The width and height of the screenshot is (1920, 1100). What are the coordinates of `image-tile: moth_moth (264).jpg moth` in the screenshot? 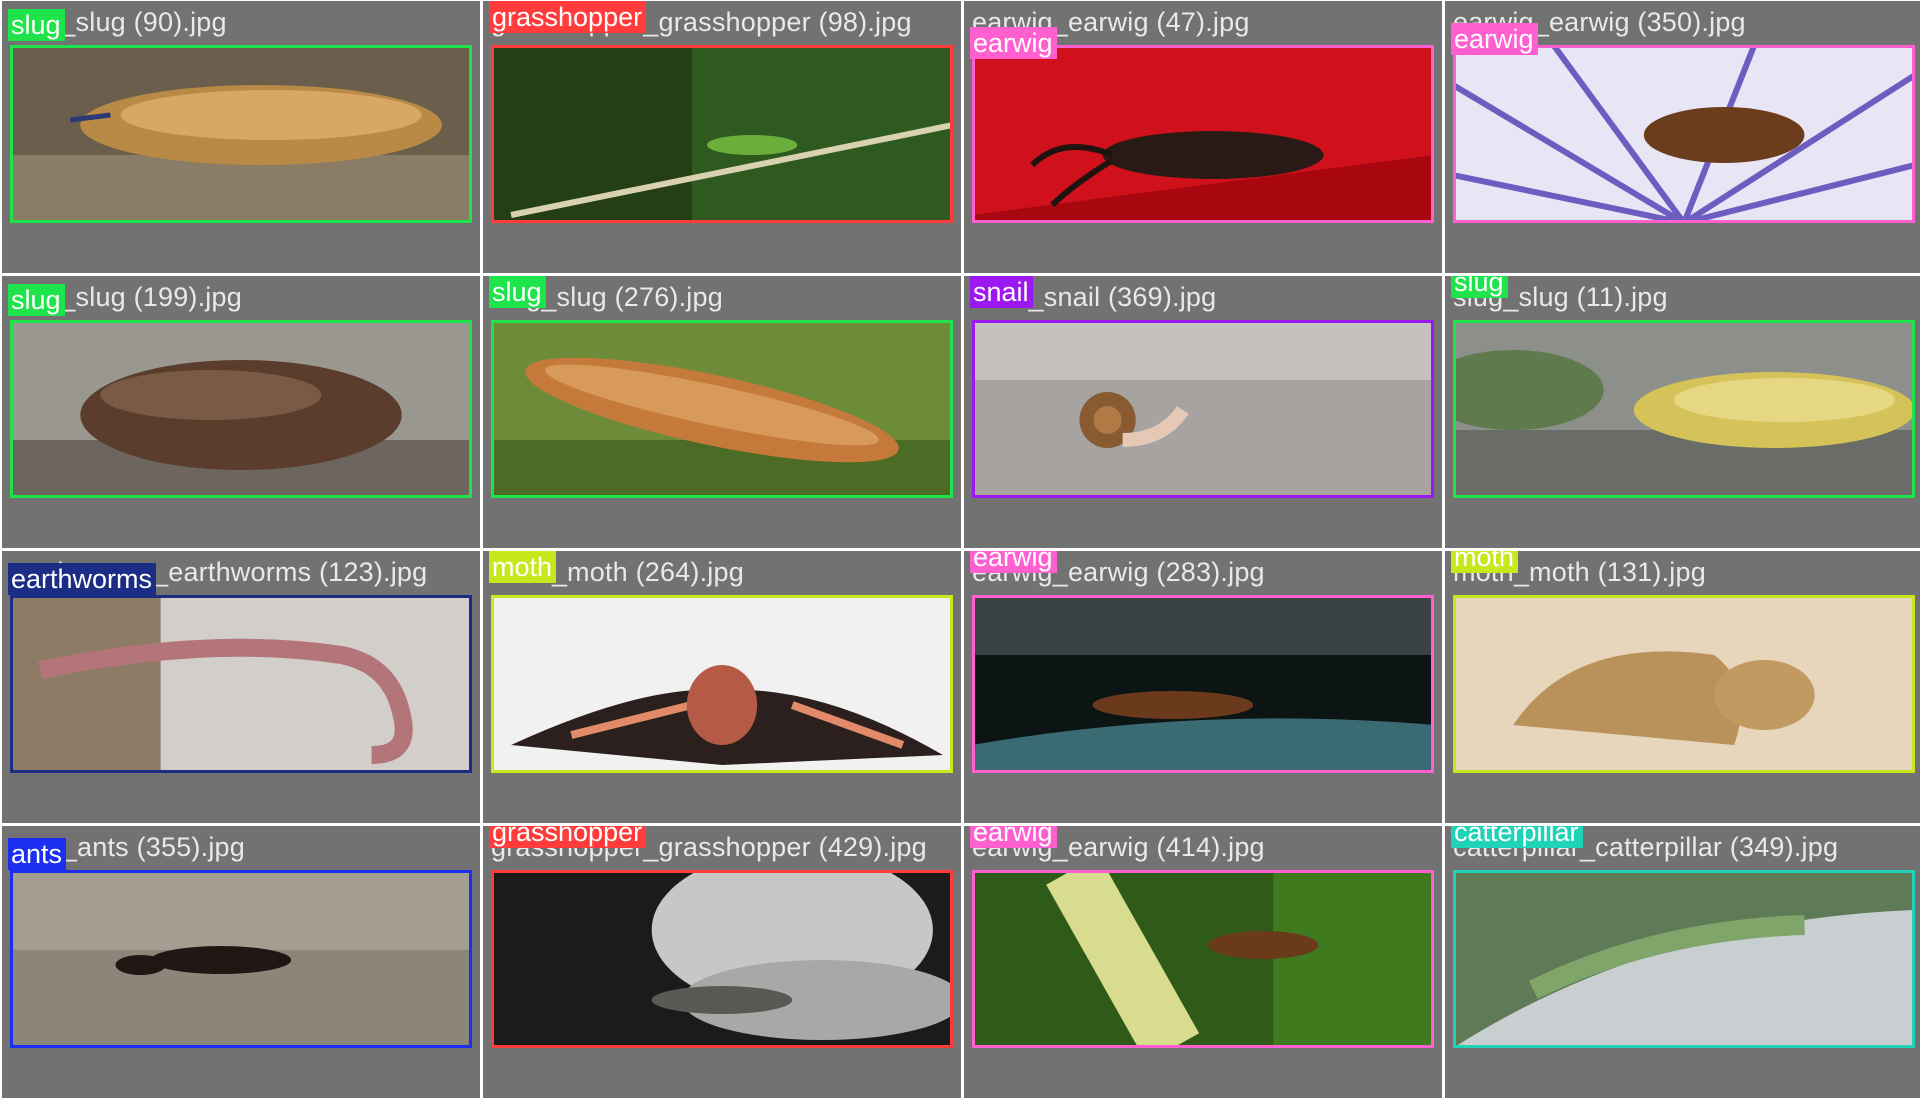 It's located at (722, 687).